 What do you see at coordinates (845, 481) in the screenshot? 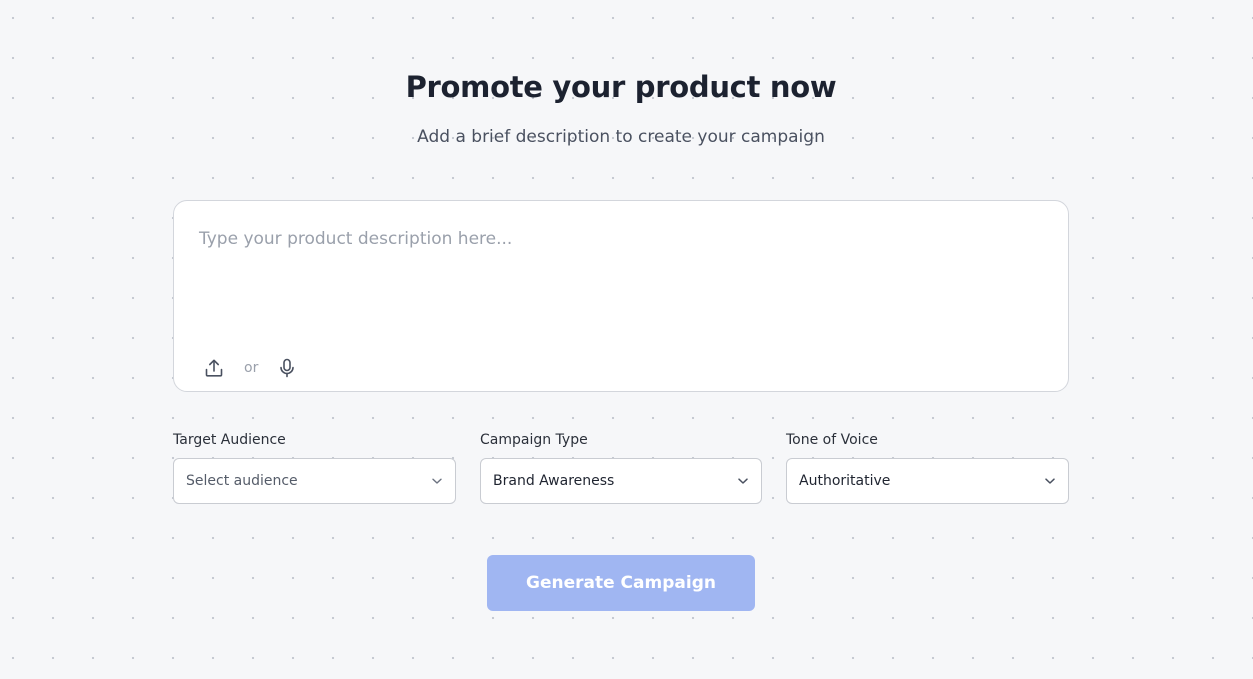
I see `tone-of-voice-value: Authoritative` at bounding box center [845, 481].